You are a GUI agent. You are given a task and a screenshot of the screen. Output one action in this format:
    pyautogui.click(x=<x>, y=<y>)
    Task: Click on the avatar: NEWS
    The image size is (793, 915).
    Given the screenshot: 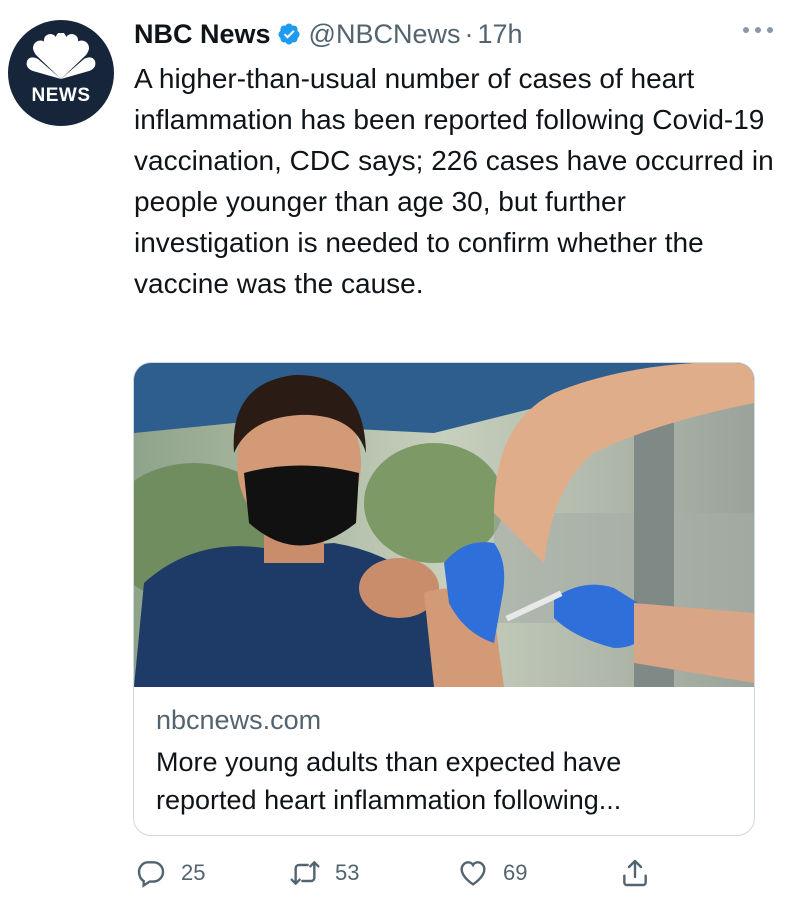 What is the action you would take?
    pyautogui.click(x=61, y=73)
    